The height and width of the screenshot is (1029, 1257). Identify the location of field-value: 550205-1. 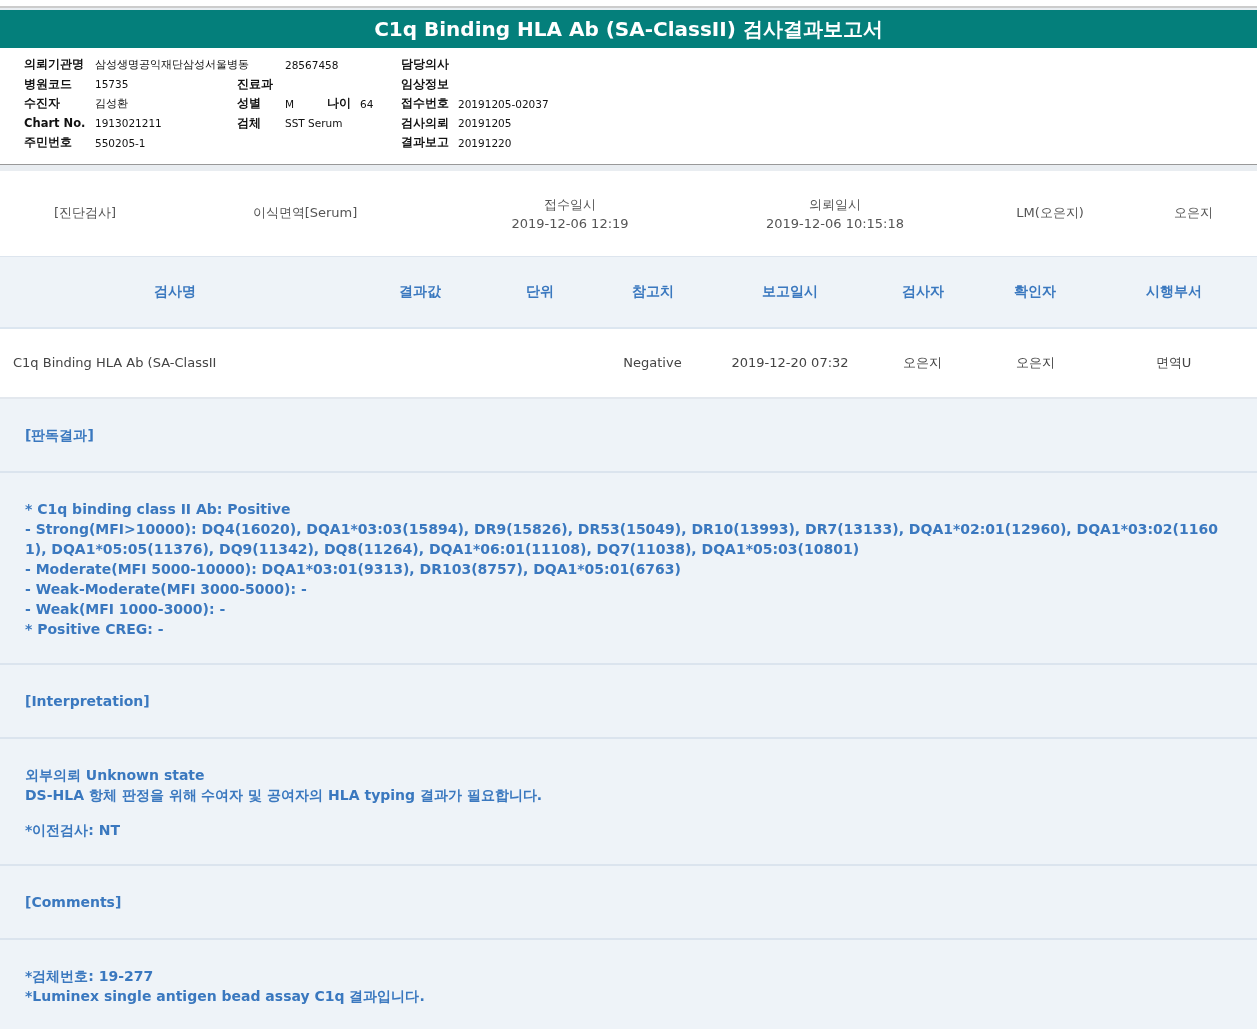
(120, 142).